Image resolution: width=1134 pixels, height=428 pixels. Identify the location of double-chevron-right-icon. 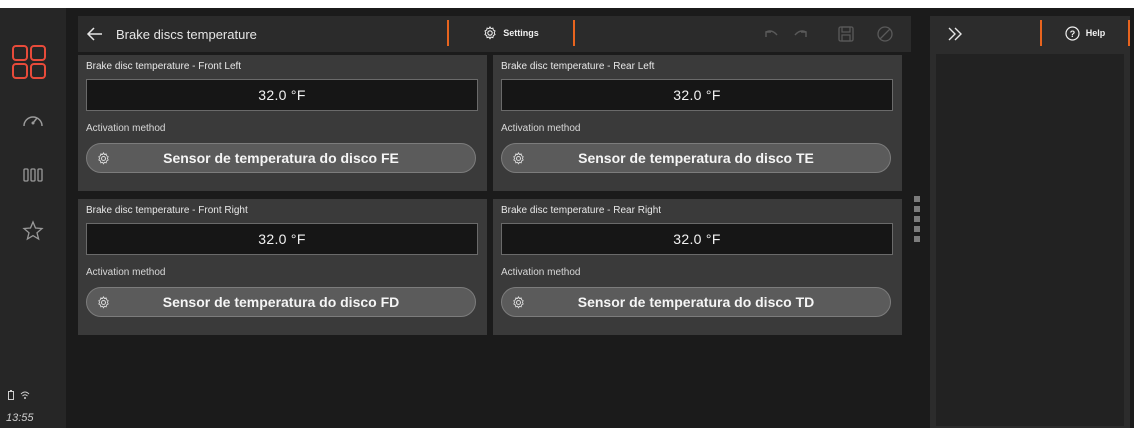
(955, 34).